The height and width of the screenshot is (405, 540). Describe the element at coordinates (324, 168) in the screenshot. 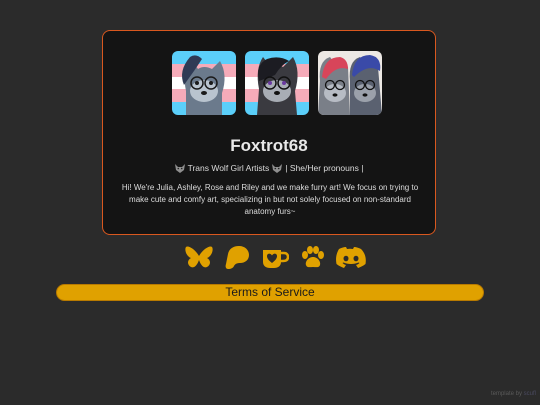

I see `tagline-pronouns: | She/Her pronouns |` at that location.